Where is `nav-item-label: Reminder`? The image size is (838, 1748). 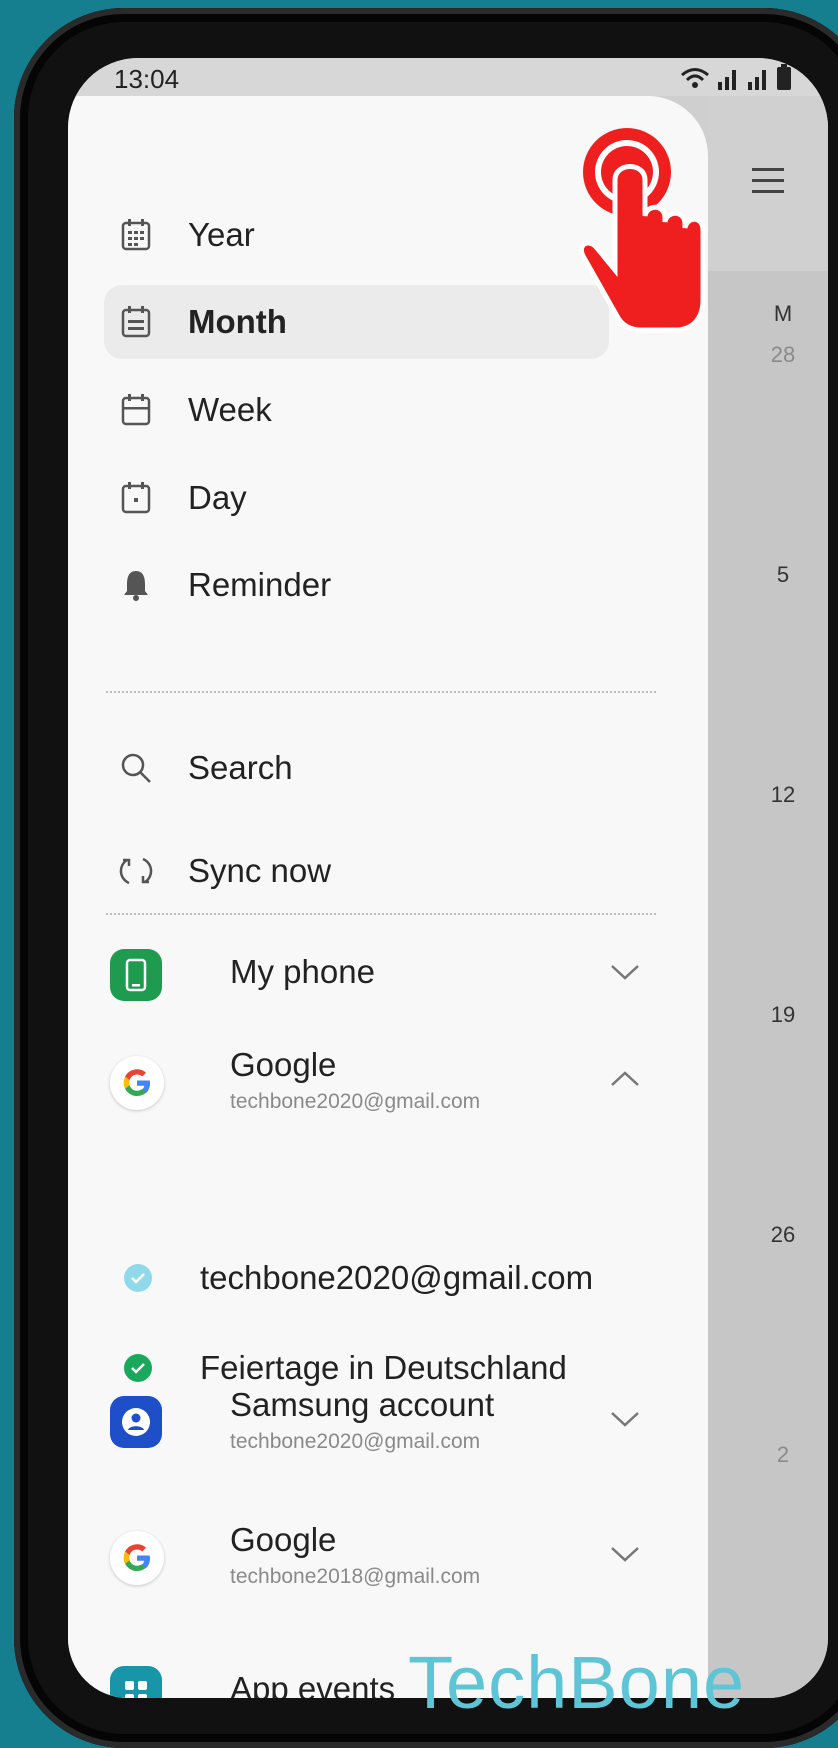 nav-item-label: Reminder is located at coordinates (260, 584).